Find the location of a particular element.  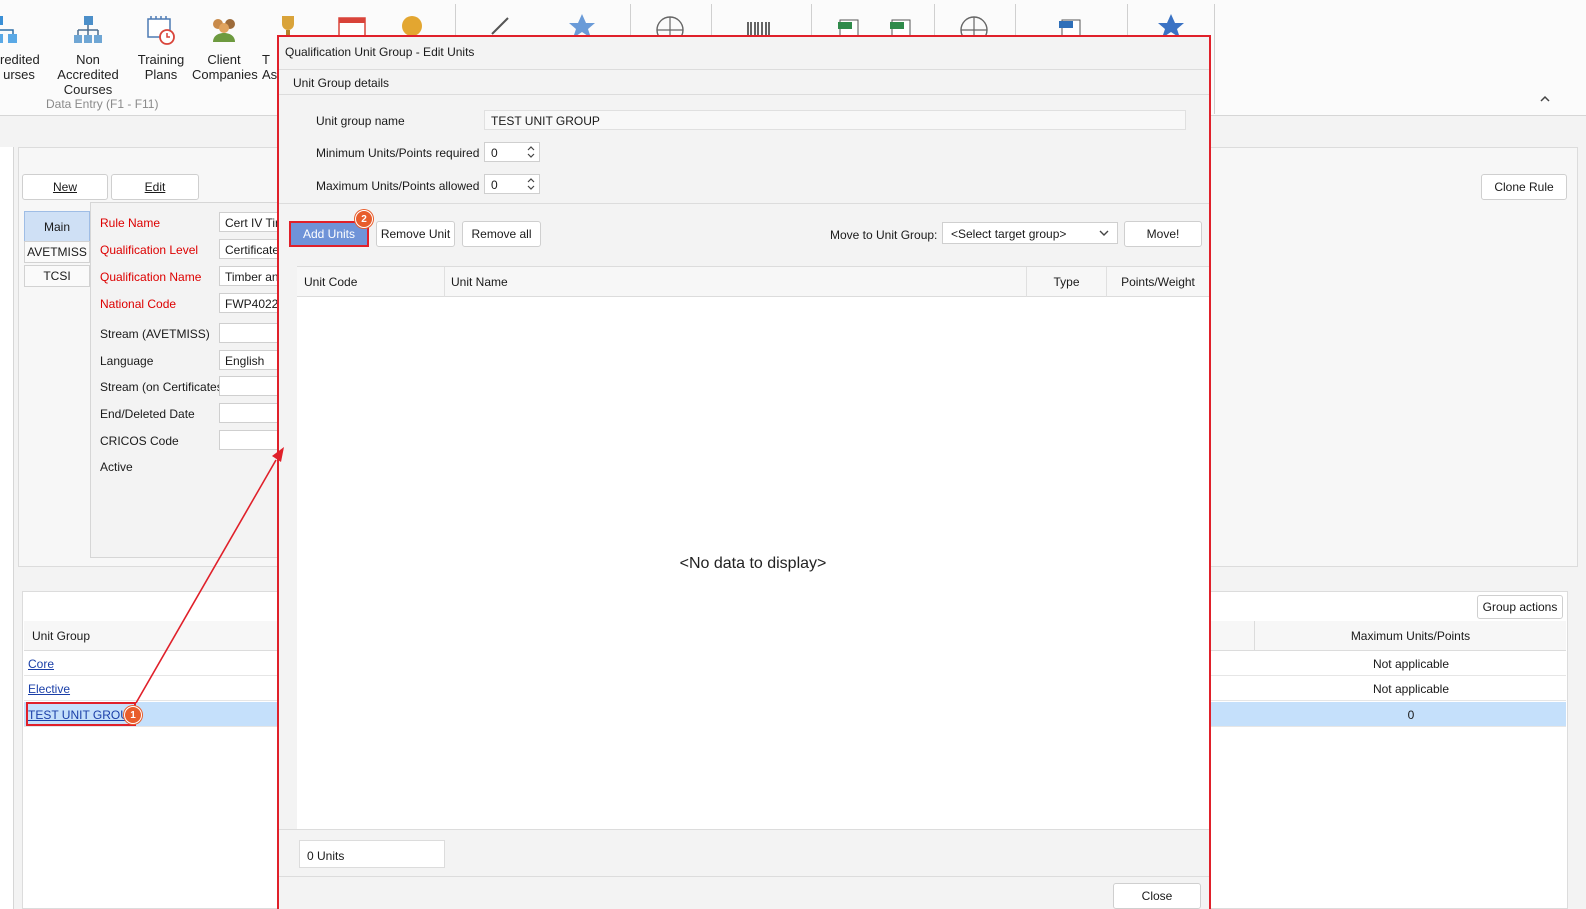

ribbon-item-label-line1: T is located at coordinates (266, 59).